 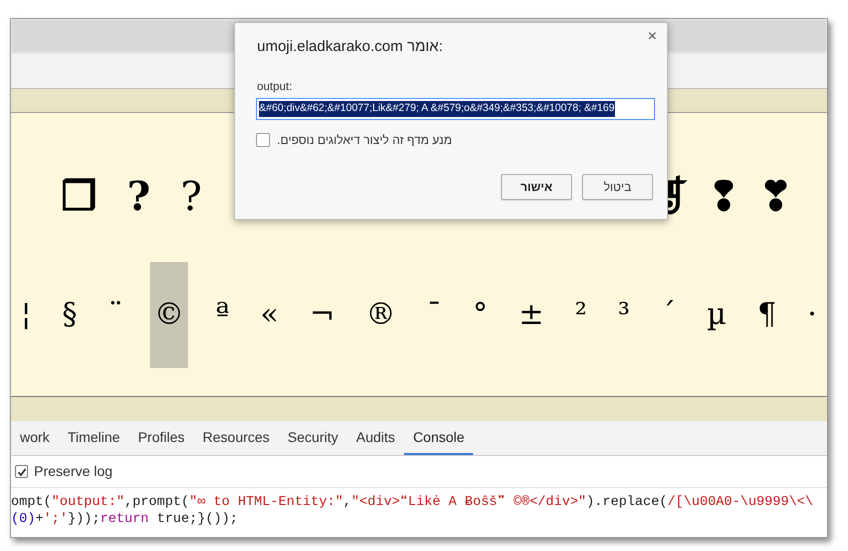 I want to click on preserve-log-label: Preserve log, so click(x=73, y=471).